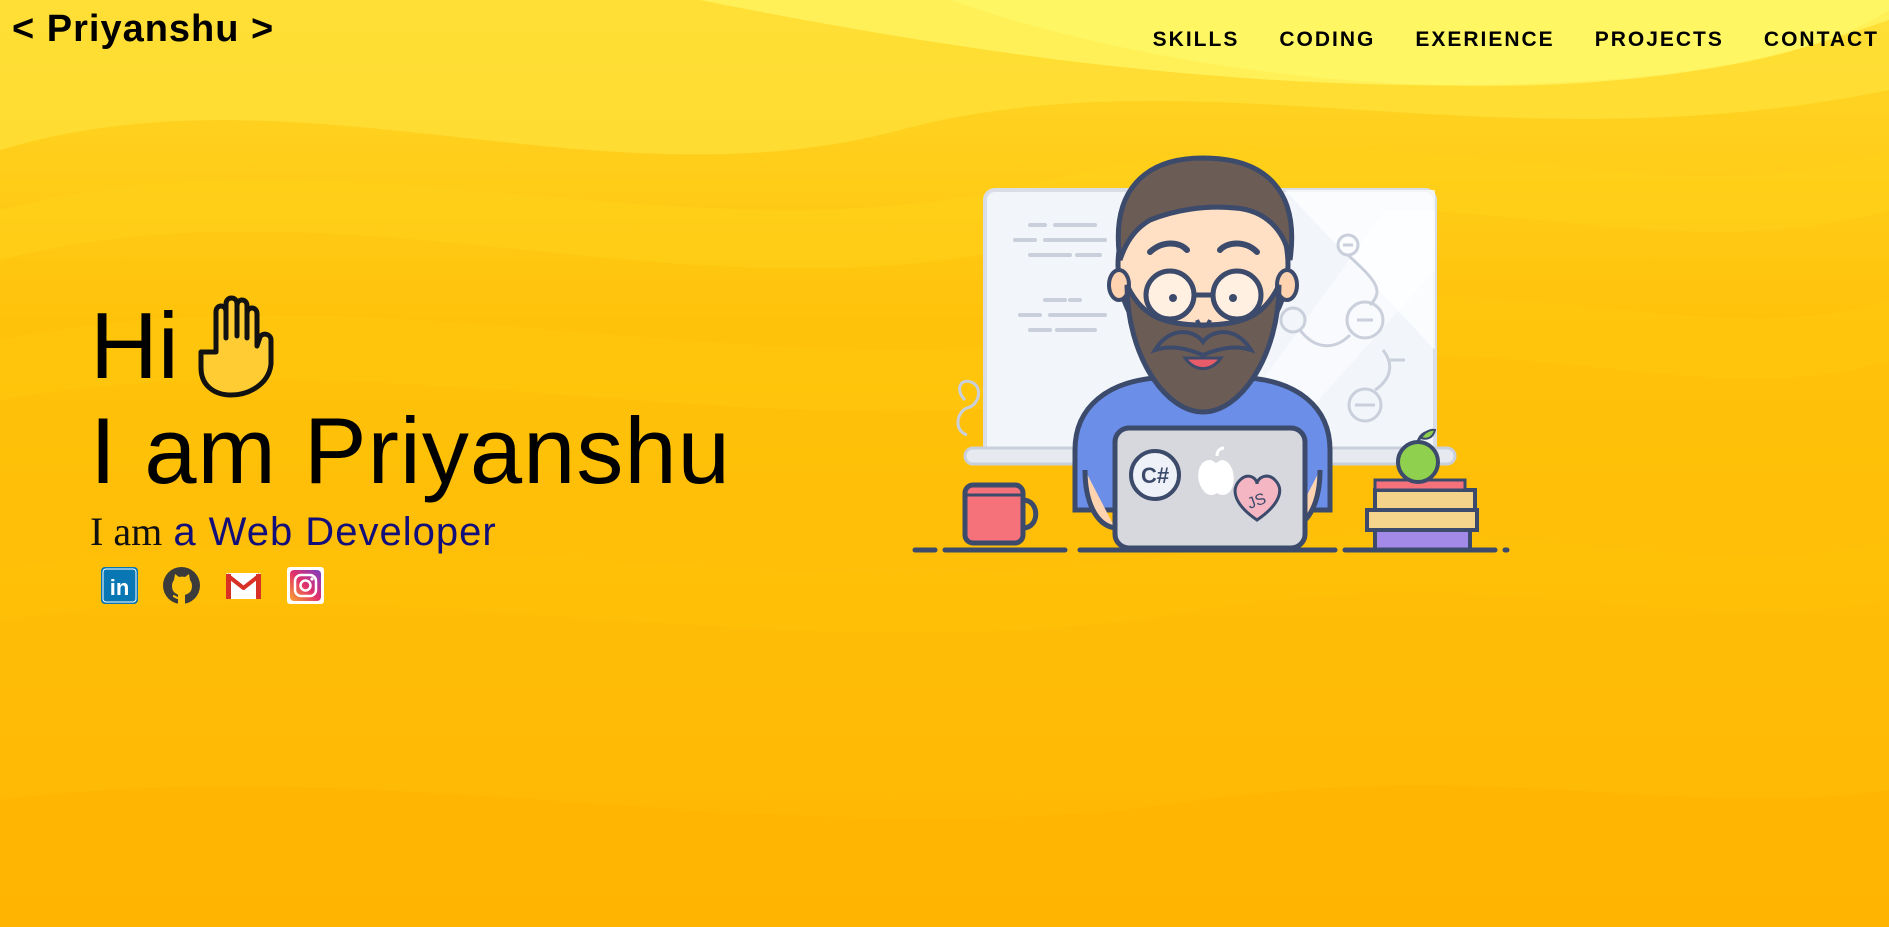  I want to click on role-text: a Web Developer, so click(335, 532).